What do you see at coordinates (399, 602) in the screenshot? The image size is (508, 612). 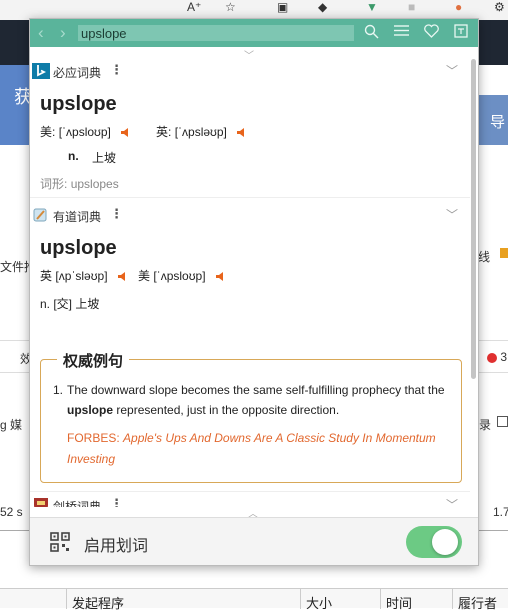 I see `column-time: 时间` at bounding box center [399, 602].